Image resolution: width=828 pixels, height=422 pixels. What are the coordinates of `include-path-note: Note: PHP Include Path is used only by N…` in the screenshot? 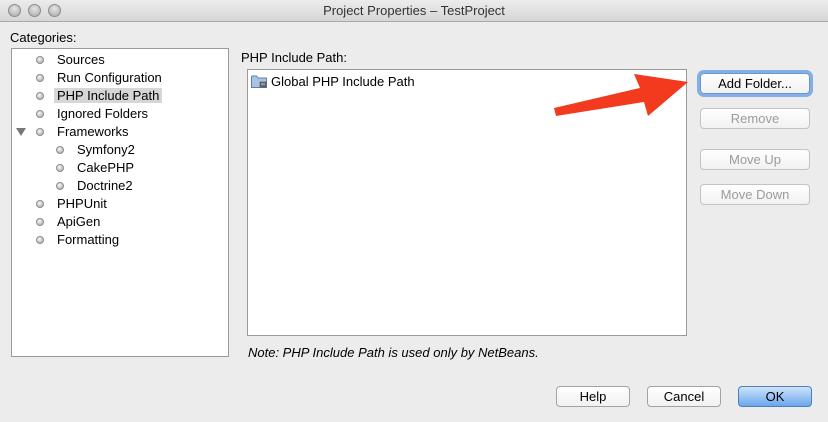 It's located at (393, 352).